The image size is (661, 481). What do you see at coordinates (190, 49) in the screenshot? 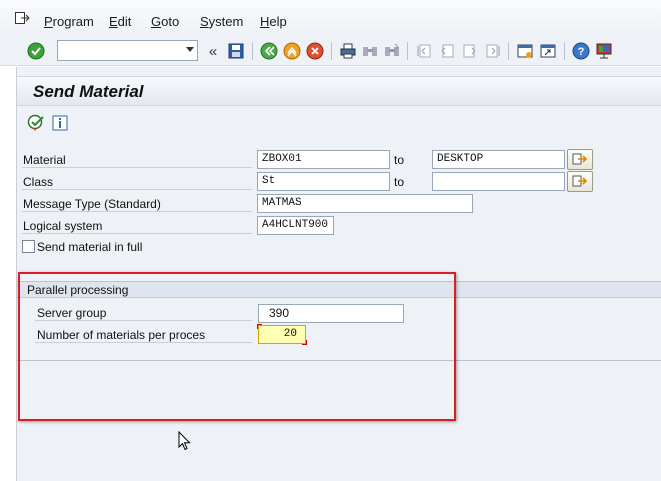
I see `chevron-down-icon` at bounding box center [190, 49].